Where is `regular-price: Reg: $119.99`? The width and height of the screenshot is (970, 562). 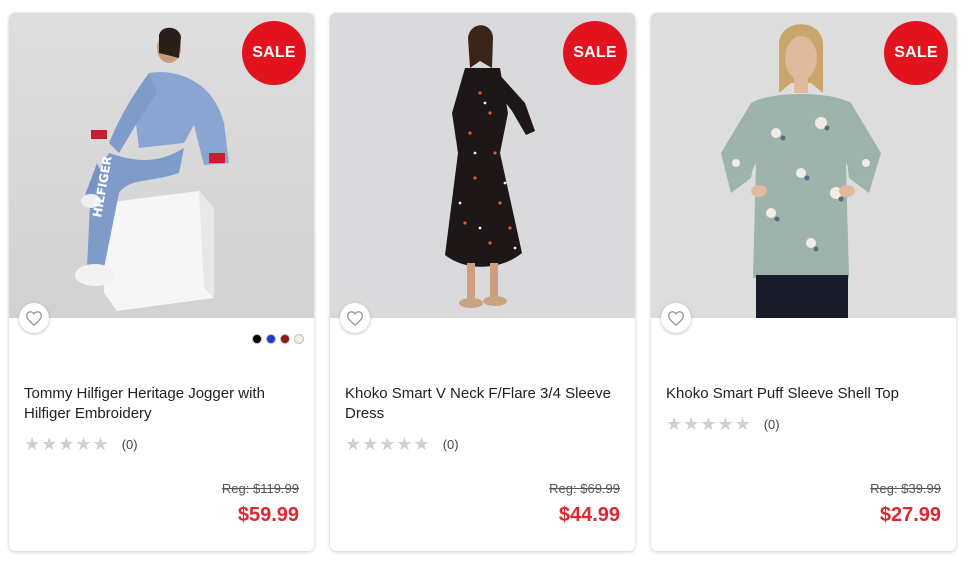 regular-price: Reg: $119.99 is located at coordinates (260, 488).